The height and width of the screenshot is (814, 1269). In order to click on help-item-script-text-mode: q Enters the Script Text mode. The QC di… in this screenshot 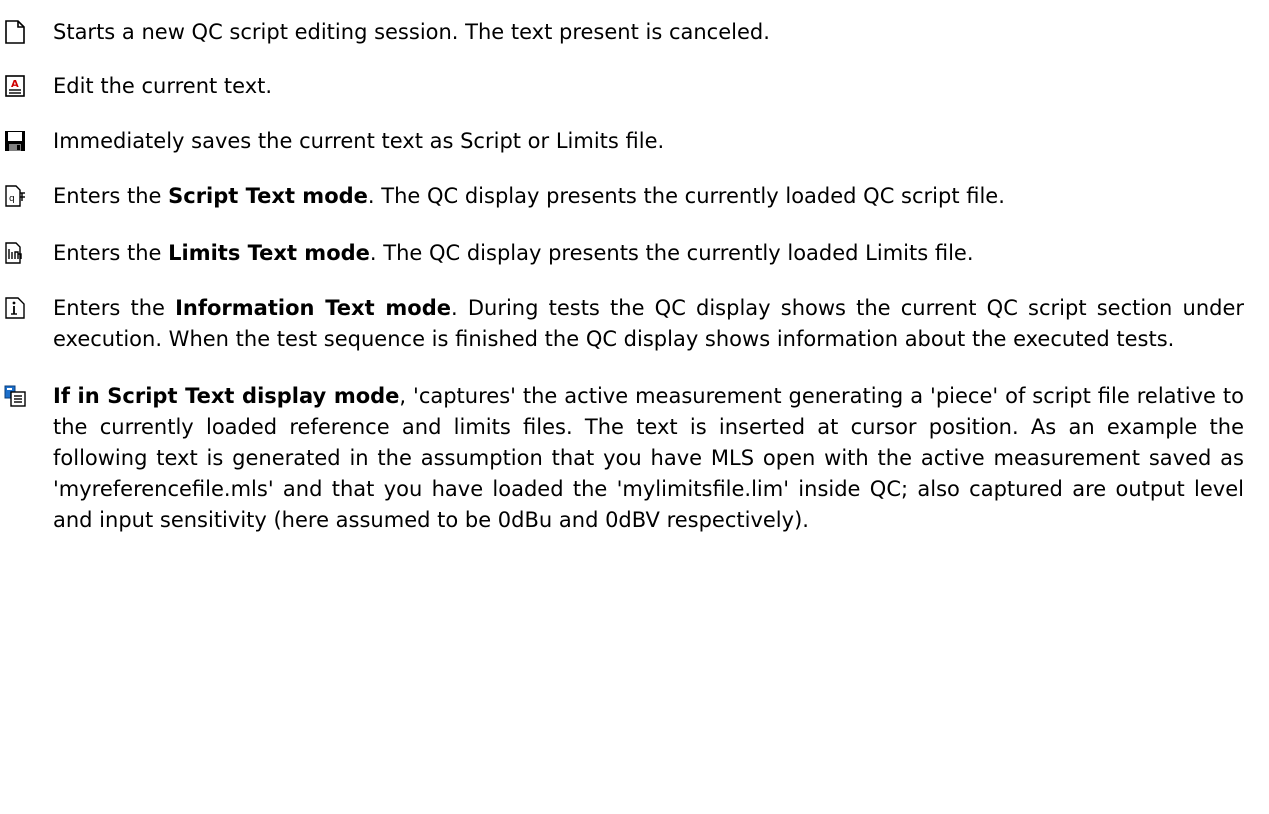, I will do `click(624, 196)`.